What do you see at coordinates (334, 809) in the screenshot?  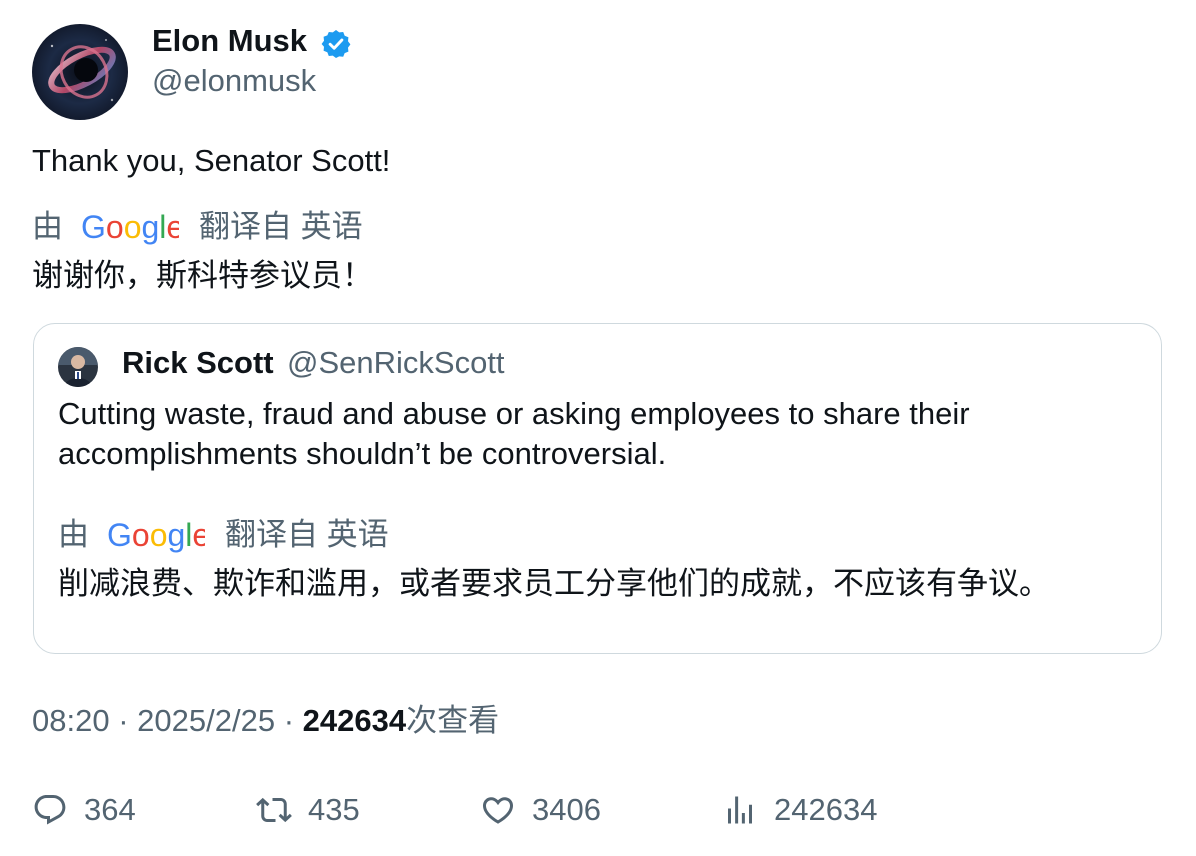 I see `repost-count: 435` at bounding box center [334, 809].